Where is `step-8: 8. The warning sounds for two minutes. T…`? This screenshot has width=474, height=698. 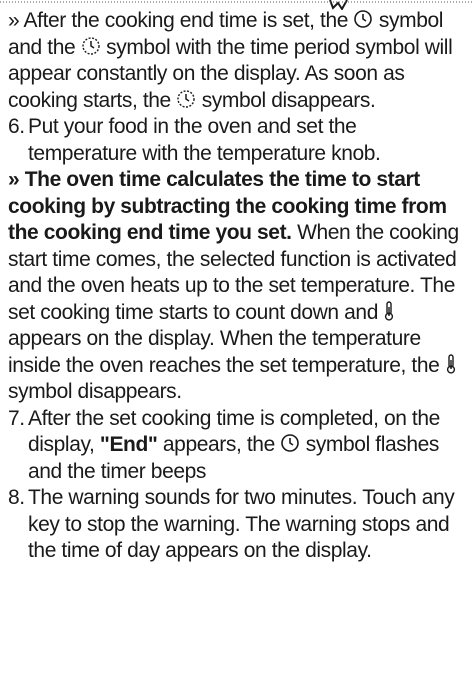 step-8: 8. The warning sounds for two minutes. T… is located at coordinates (239, 525).